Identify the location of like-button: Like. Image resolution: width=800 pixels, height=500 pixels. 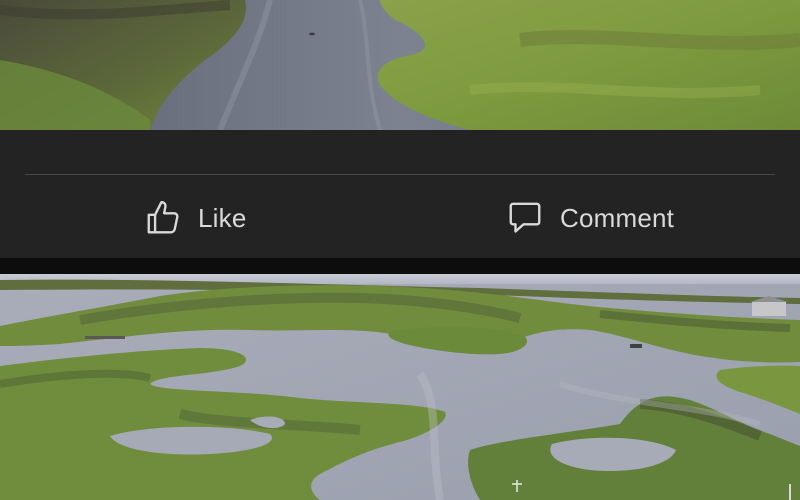
(195, 218).